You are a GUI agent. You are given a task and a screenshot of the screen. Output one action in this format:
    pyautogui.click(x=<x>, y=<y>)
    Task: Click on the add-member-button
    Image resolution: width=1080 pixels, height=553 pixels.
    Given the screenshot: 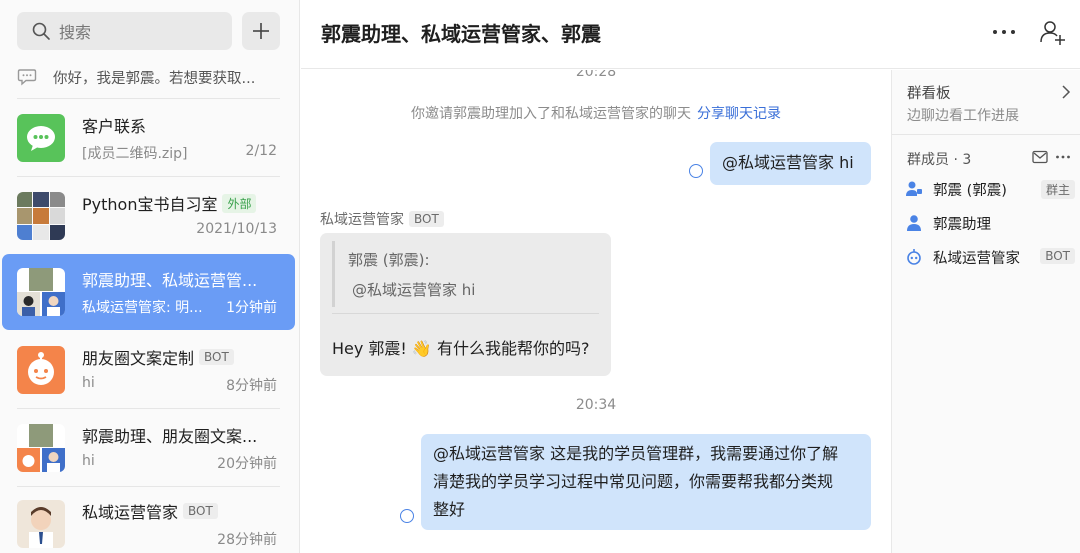 What is the action you would take?
    pyautogui.click(x=1053, y=32)
    